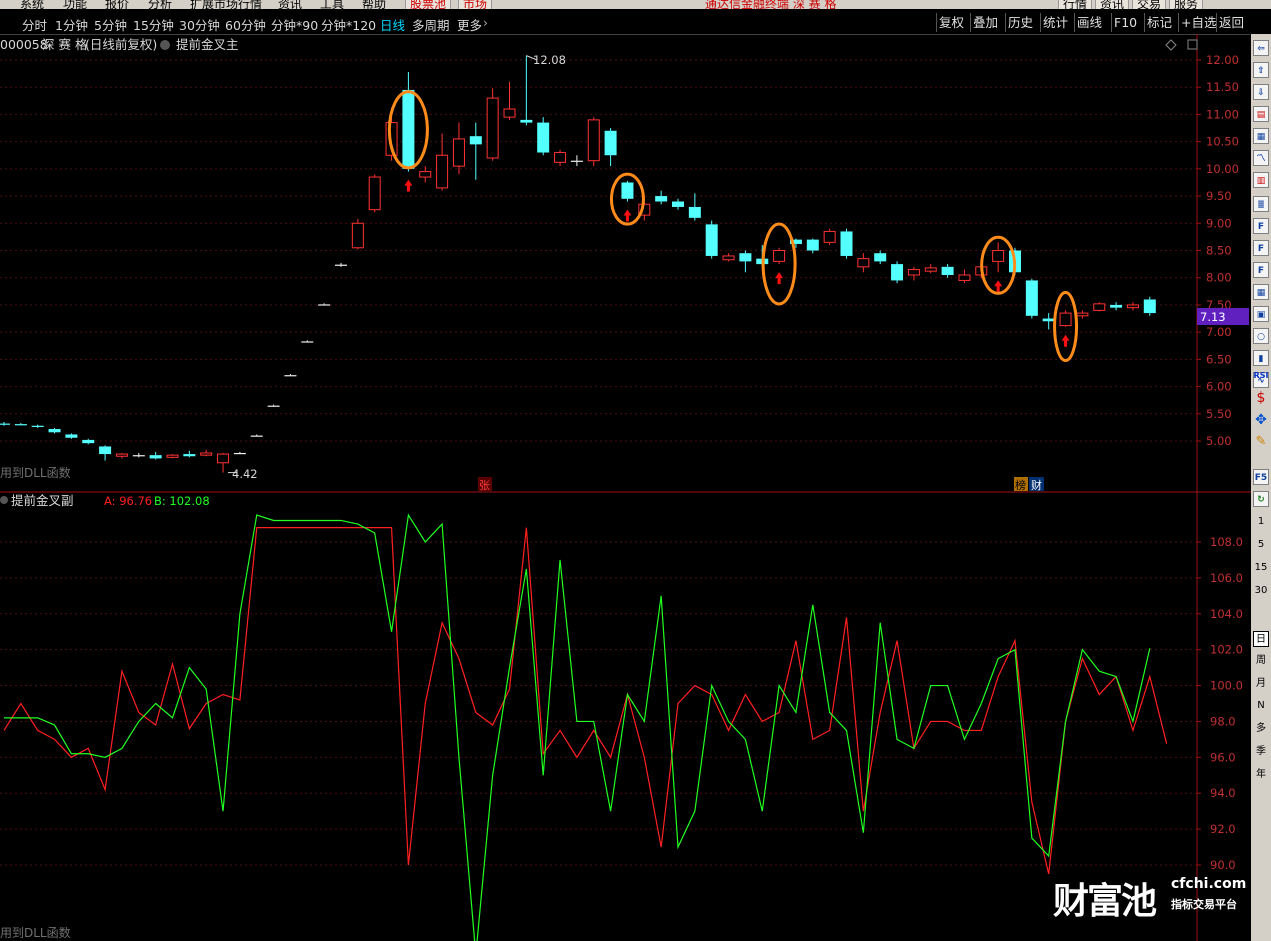 Image resolution: width=1271 pixels, height=941 pixels. I want to click on period-key: 周, so click(1261, 661).